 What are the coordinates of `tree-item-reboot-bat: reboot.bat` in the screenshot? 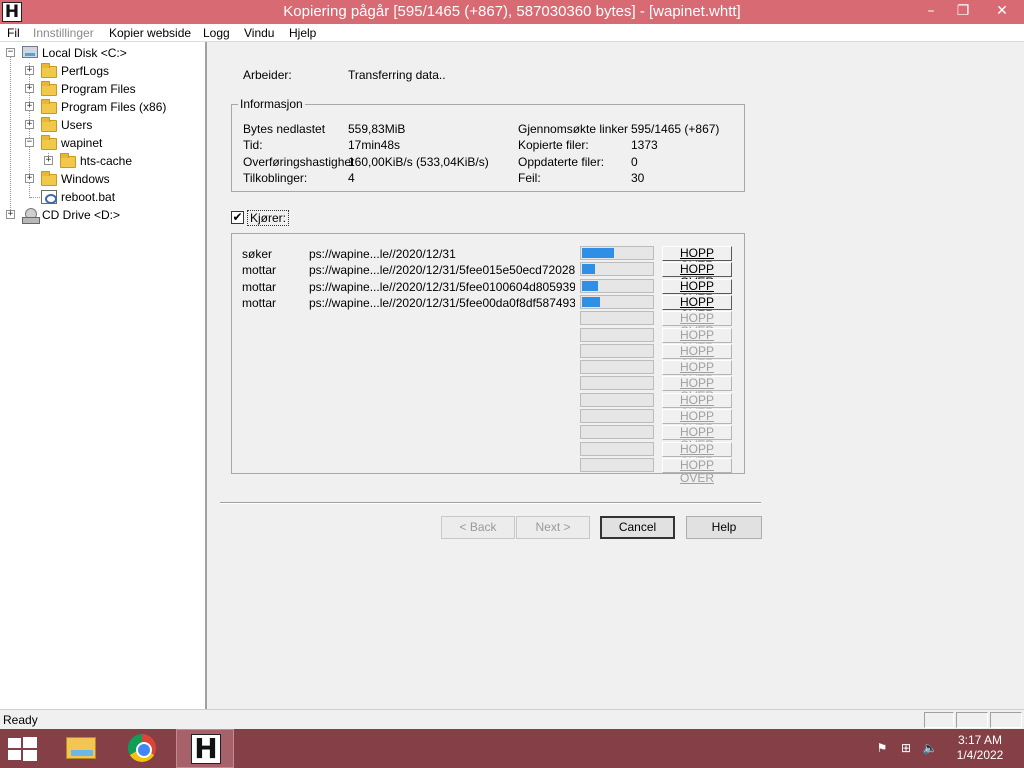 It's located at (102, 197).